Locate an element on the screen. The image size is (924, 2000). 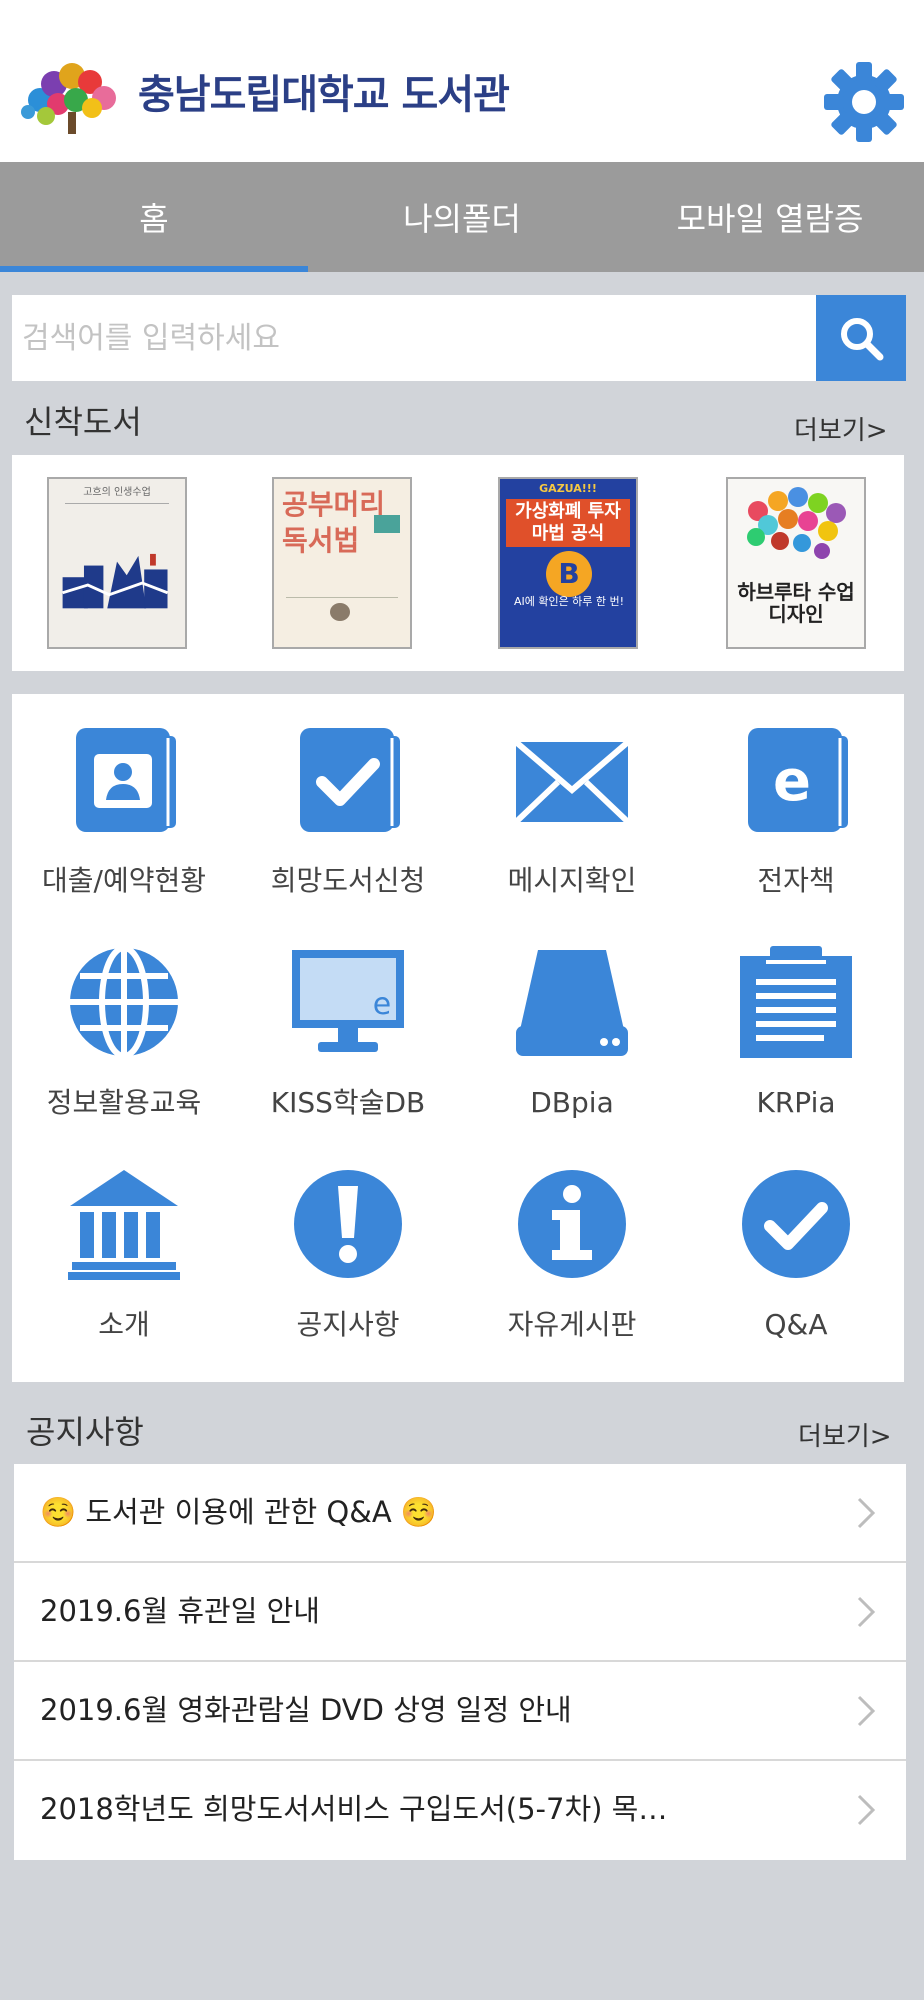
book-cover: 하브루타 수업디자인 is located at coordinates (796, 563).